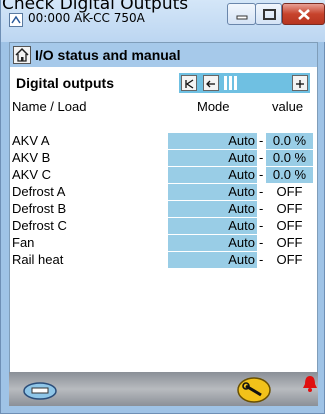  Describe the element at coordinates (163, 389) in the screenshot. I see `footer-toolbar` at that location.